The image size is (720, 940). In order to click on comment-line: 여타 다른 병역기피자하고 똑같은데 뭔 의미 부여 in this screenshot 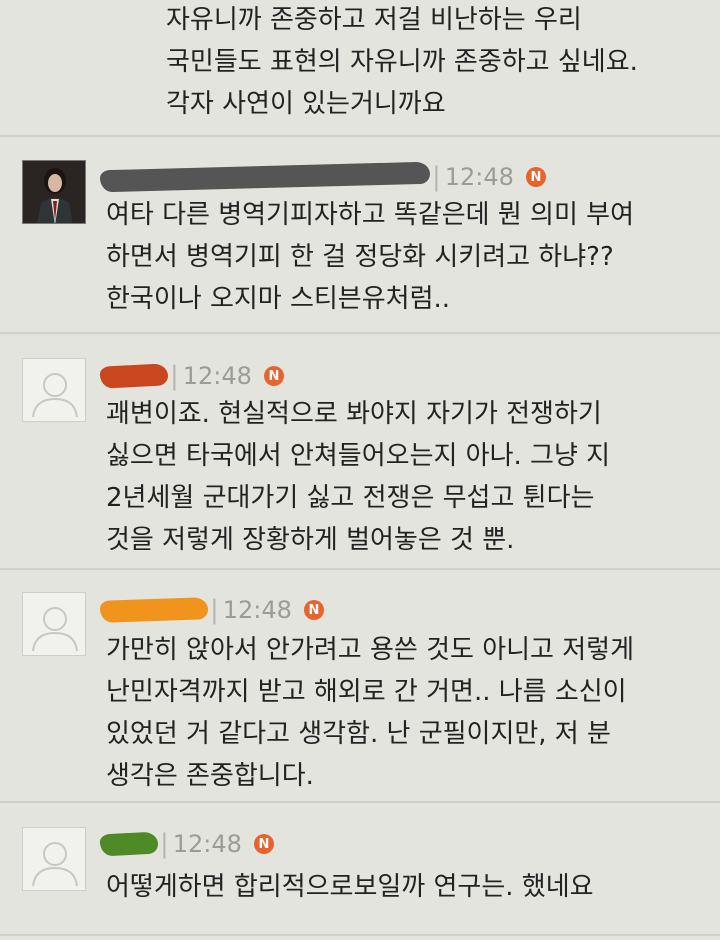, I will do `click(370, 215)`.